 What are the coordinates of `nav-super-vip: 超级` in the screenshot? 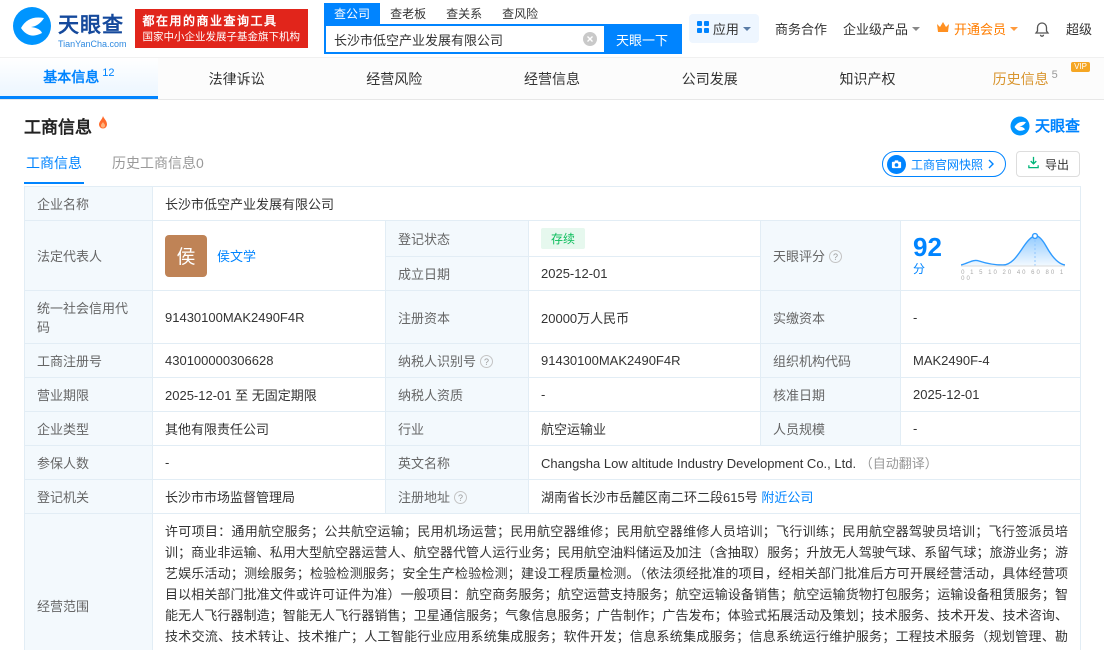 It's located at (1079, 28).